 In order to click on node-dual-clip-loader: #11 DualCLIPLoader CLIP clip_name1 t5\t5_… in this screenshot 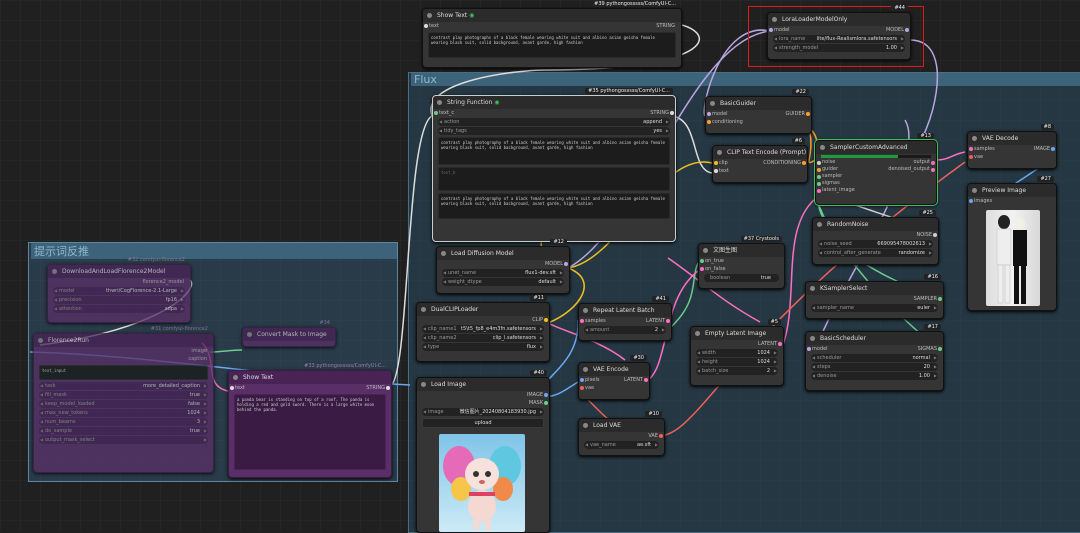, I will do `click(483, 328)`.